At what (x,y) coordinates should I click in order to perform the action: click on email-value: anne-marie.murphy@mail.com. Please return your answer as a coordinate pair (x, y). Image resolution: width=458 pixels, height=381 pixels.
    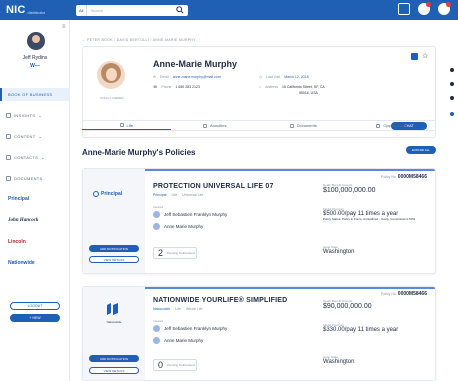
    Looking at the image, I should click on (197, 77).